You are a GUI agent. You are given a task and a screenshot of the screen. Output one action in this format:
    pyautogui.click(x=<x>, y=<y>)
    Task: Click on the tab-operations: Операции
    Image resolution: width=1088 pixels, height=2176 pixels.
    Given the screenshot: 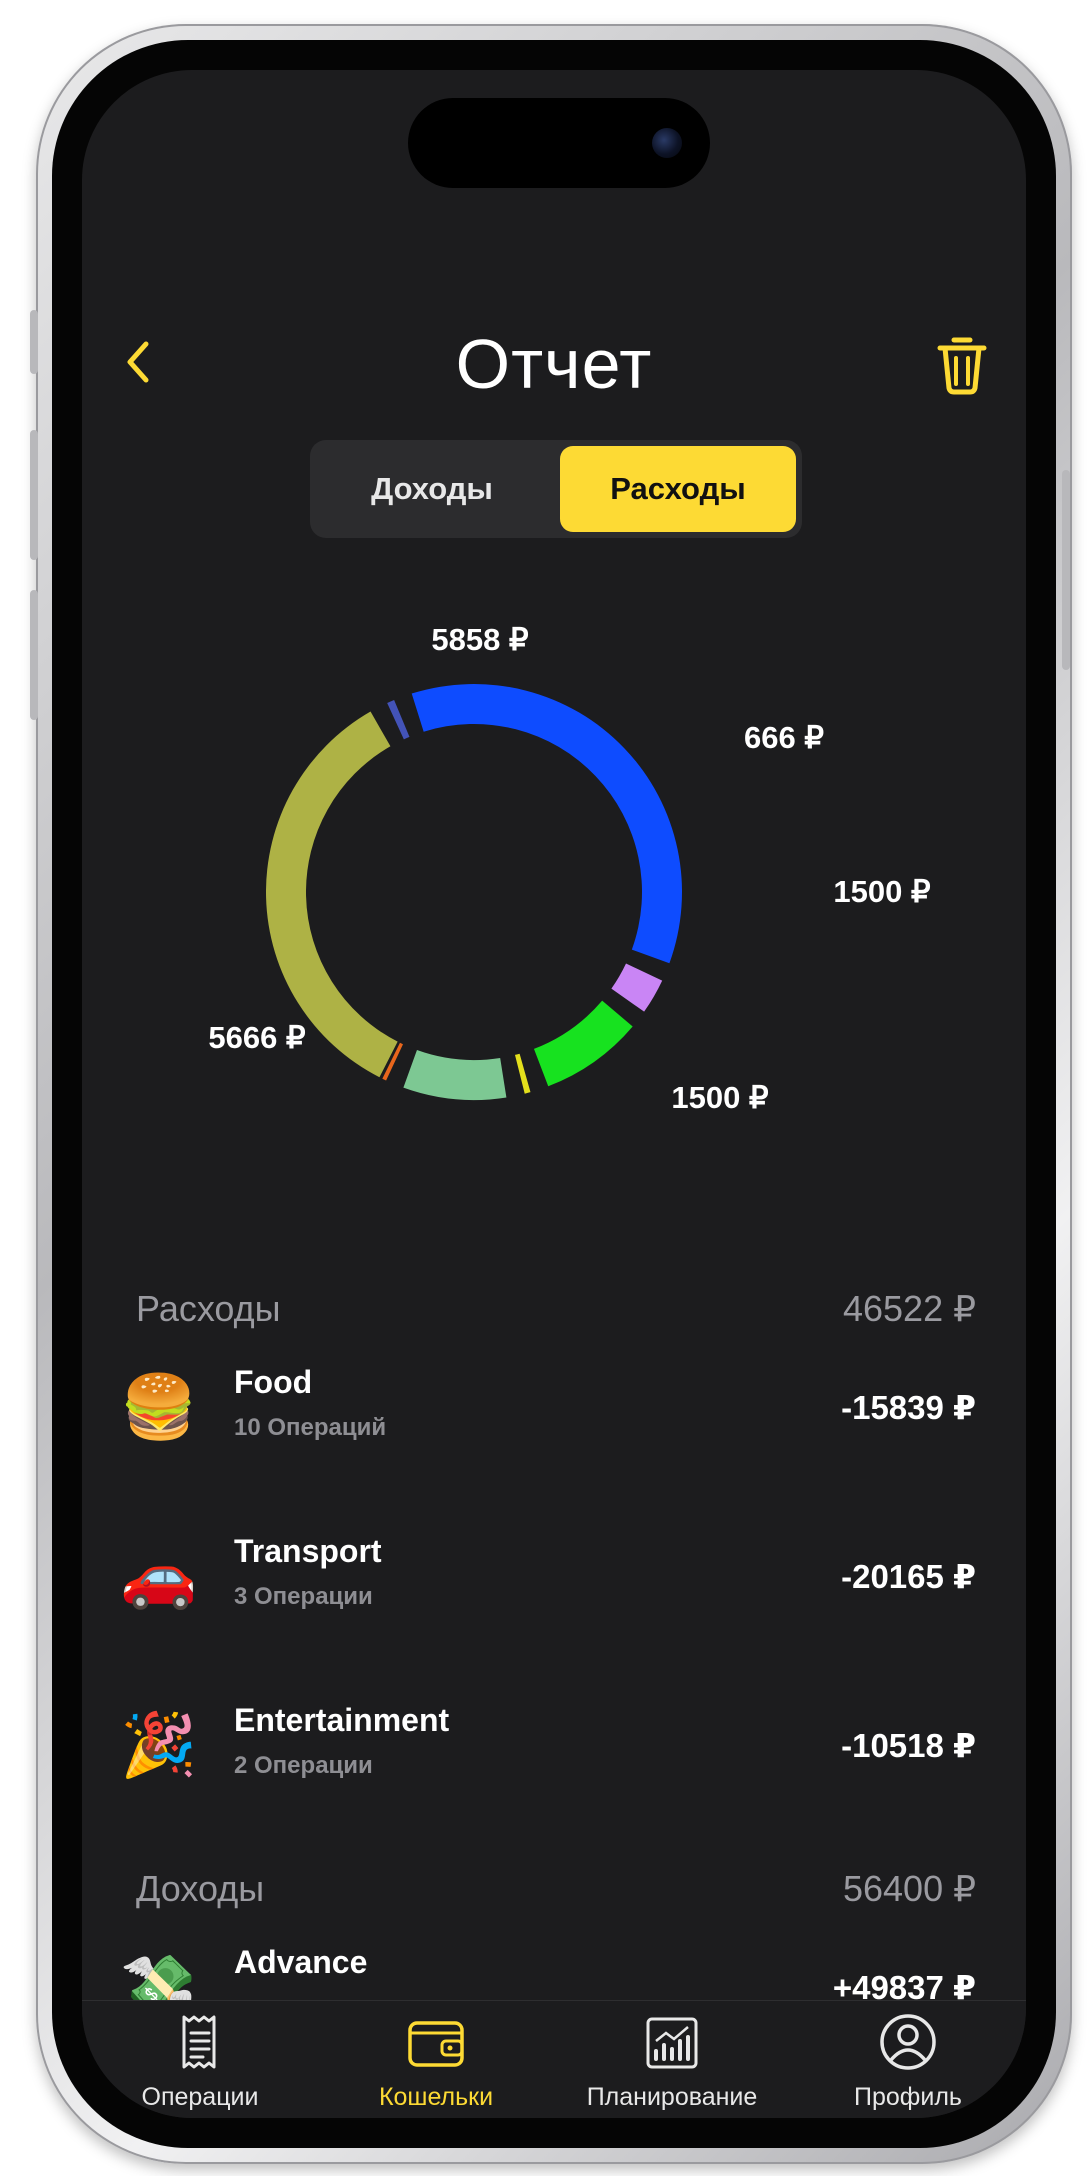 What is the action you would take?
    pyautogui.click(x=200, y=2059)
    